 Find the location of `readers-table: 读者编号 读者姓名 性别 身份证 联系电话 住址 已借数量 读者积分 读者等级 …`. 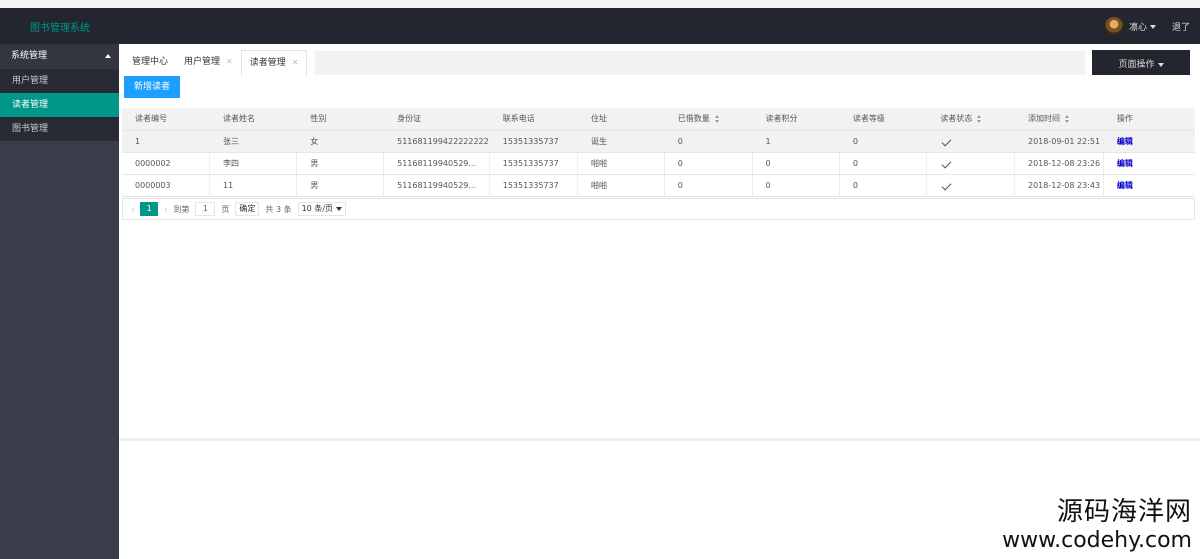

readers-table: 读者编号 读者姓名 性别 身份证 联系电话 住址 已借数量 读者积分 读者等级 … is located at coordinates (658, 152).